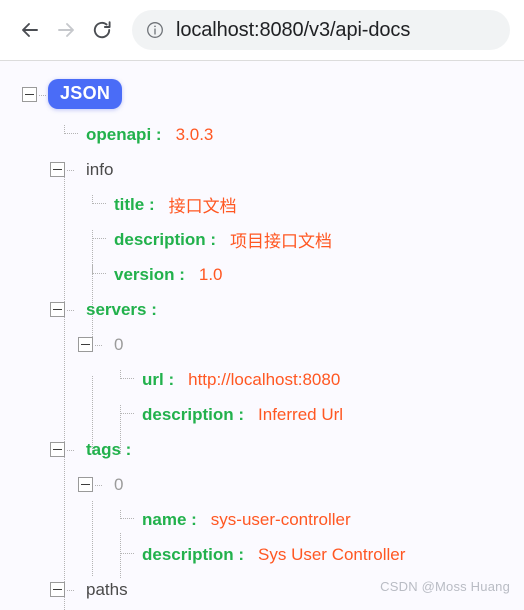 The height and width of the screenshot is (610, 524). I want to click on tree-row-tags-0-description: description : Sys User Controller, so click(262, 554).